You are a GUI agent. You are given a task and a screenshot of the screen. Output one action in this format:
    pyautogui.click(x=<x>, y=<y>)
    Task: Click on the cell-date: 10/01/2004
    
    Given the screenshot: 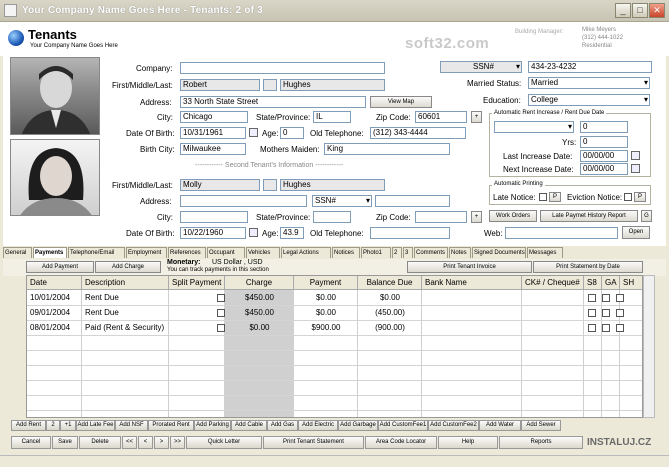 What is the action you would take?
    pyautogui.click(x=54, y=297)
    